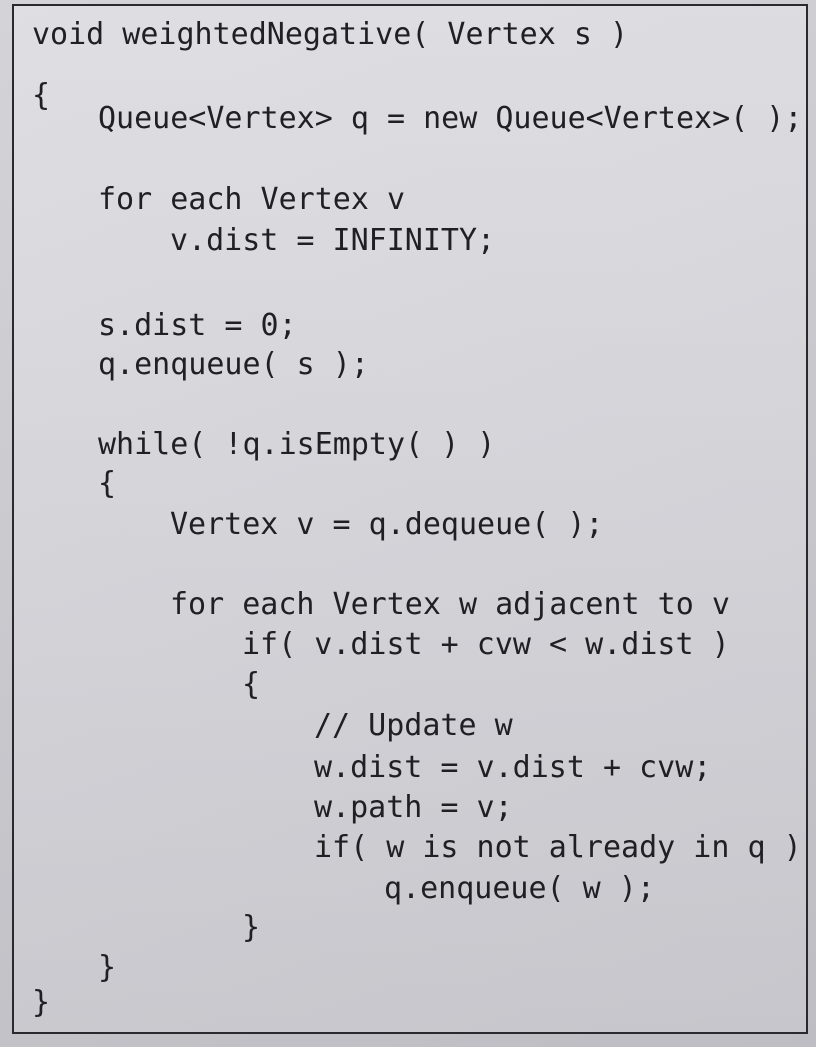  I want to click on code-line-8: while( !q.isEmpty( ) ), so click(297, 444).